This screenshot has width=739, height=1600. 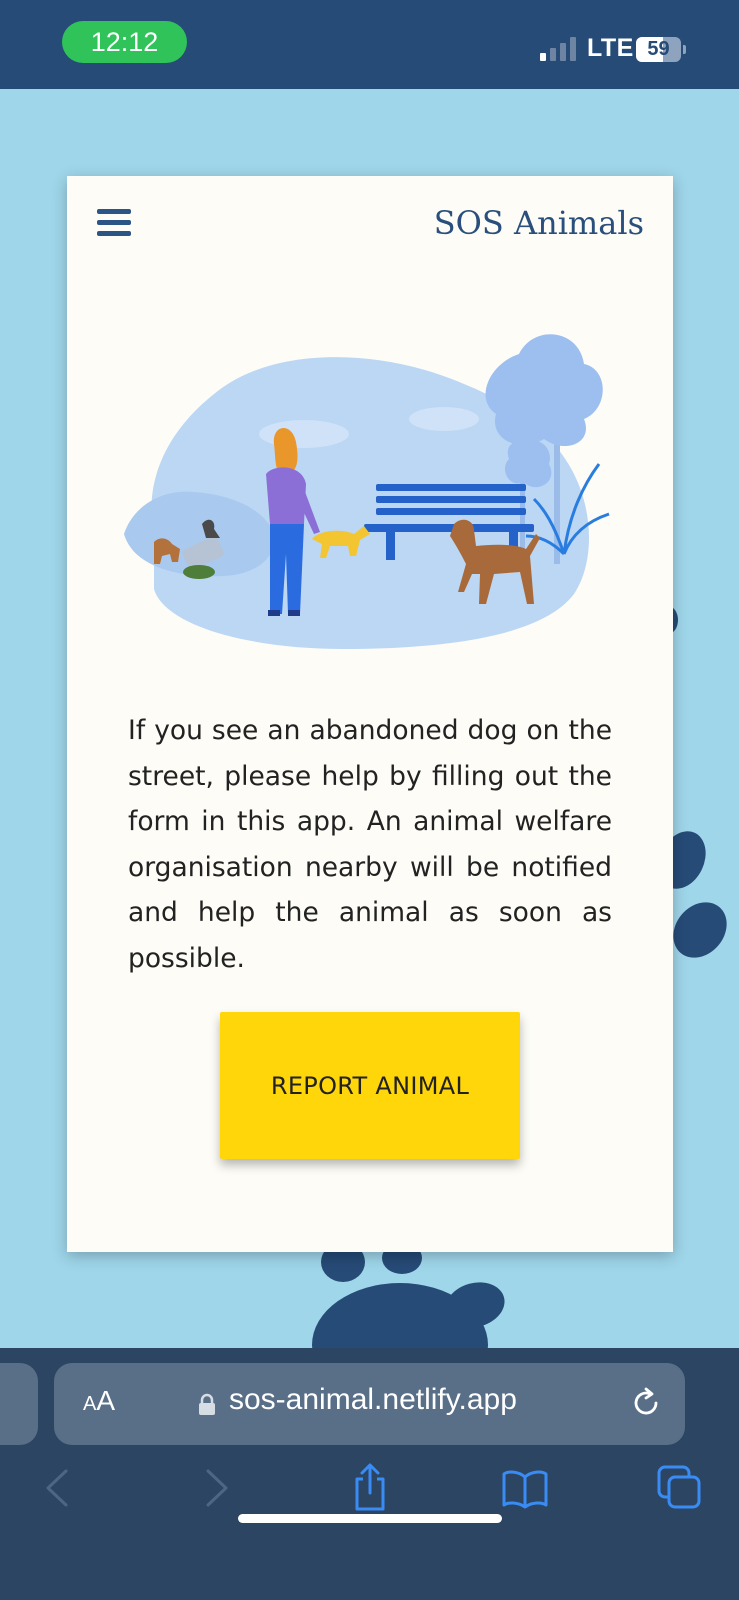 What do you see at coordinates (215, 1488) in the screenshot?
I see `forward-icon` at bounding box center [215, 1488].